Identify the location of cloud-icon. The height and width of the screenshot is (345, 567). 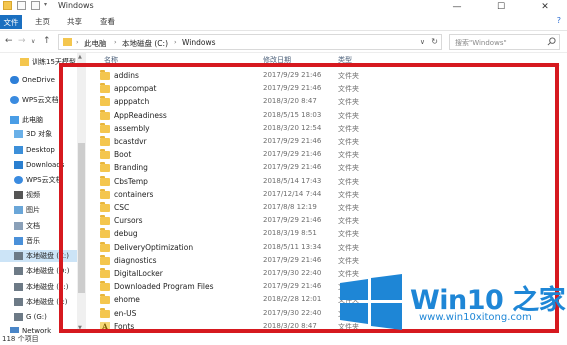
(14, 100).